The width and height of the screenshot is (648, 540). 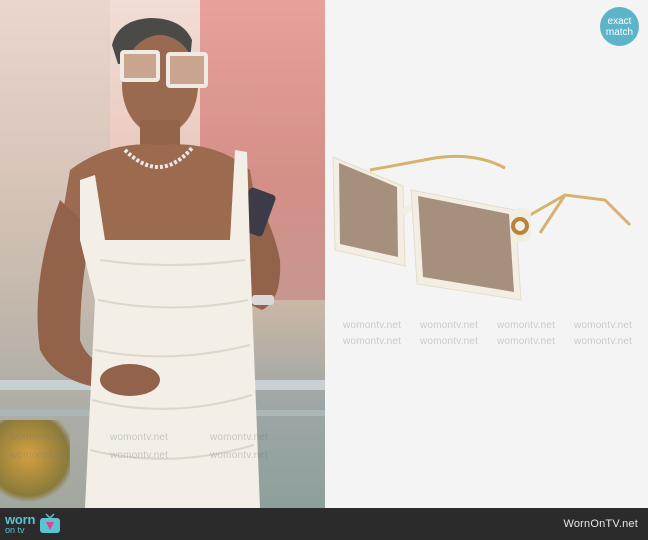 What do you see at coordinates (600, 524) in the screenshot?
I see `site-name: WornOnTV.net` at bounding box center [600, 524].